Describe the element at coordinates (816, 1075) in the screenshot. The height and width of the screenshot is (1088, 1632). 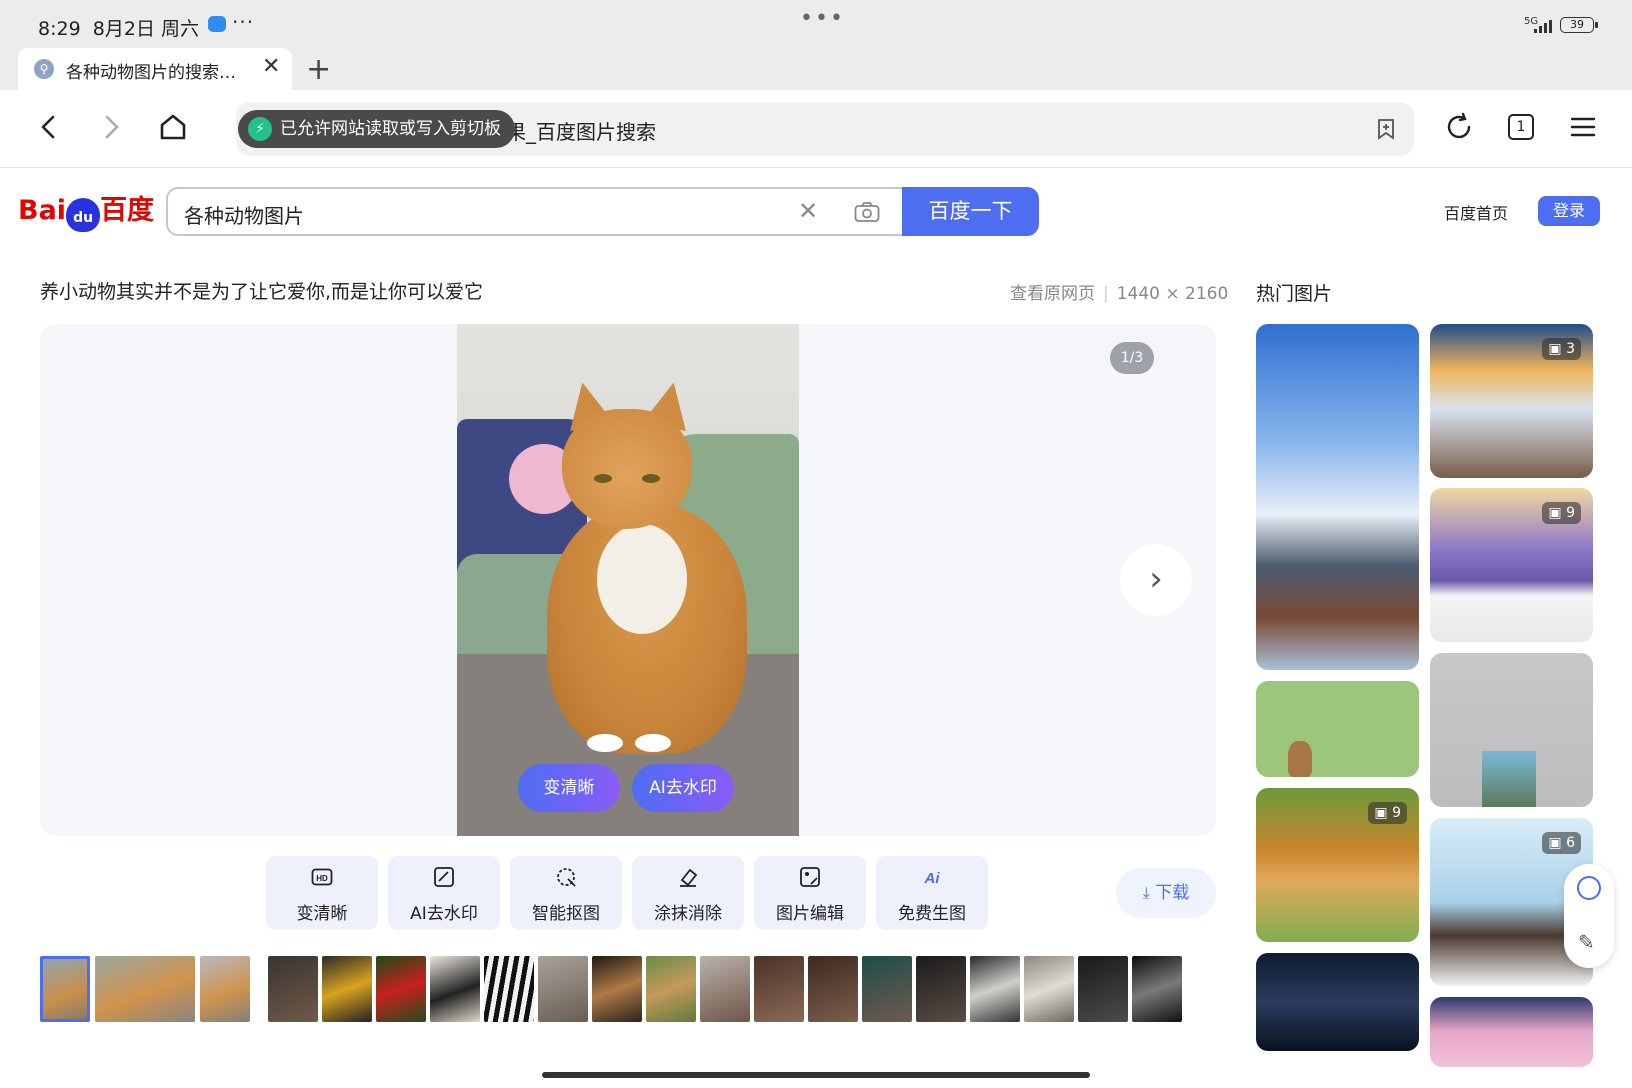
I see `home-indicator` at that location.